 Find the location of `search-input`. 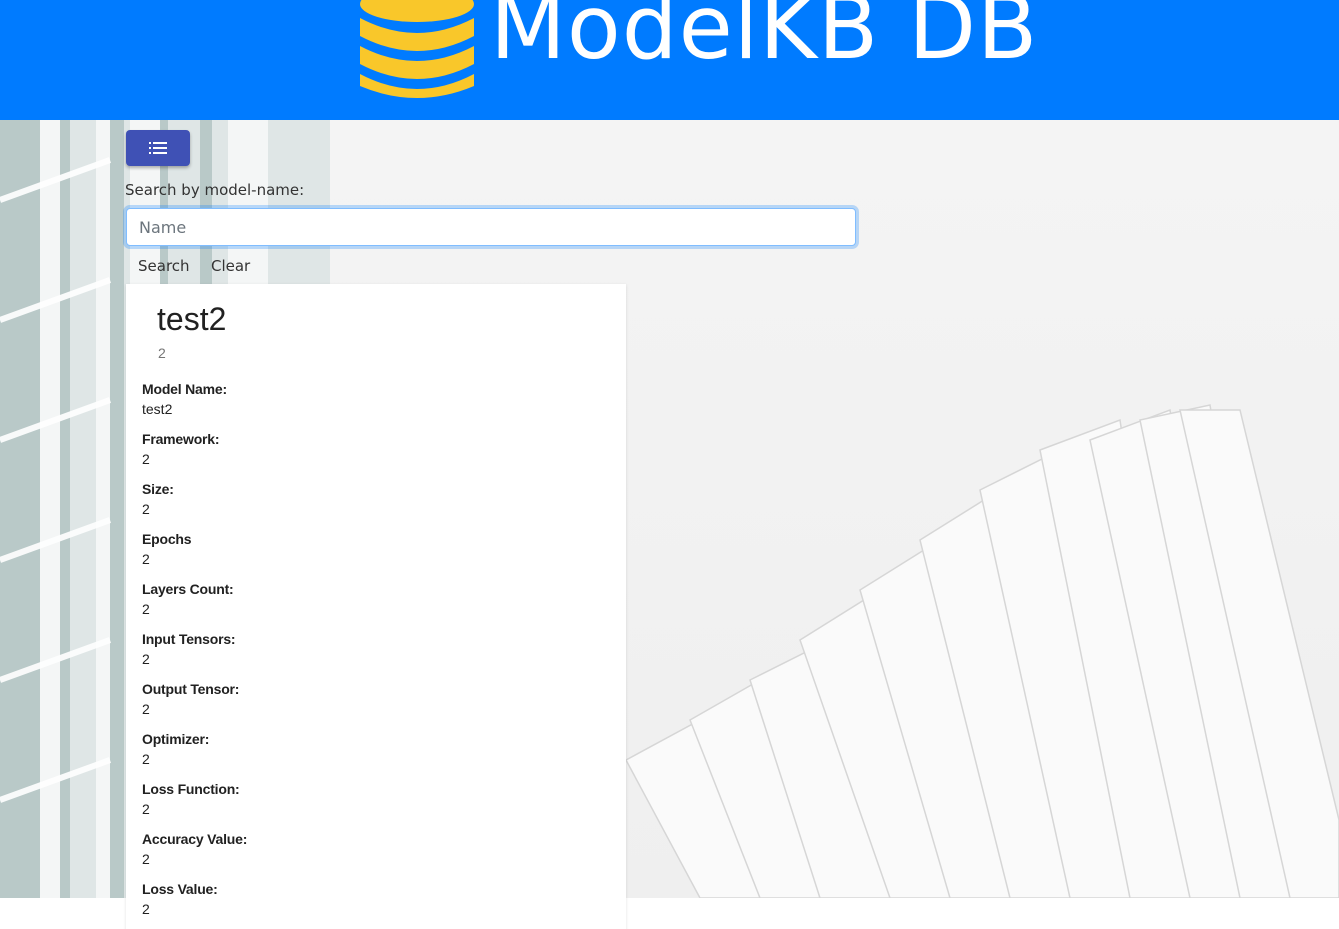

search-input is located at coordinates (491, 227).